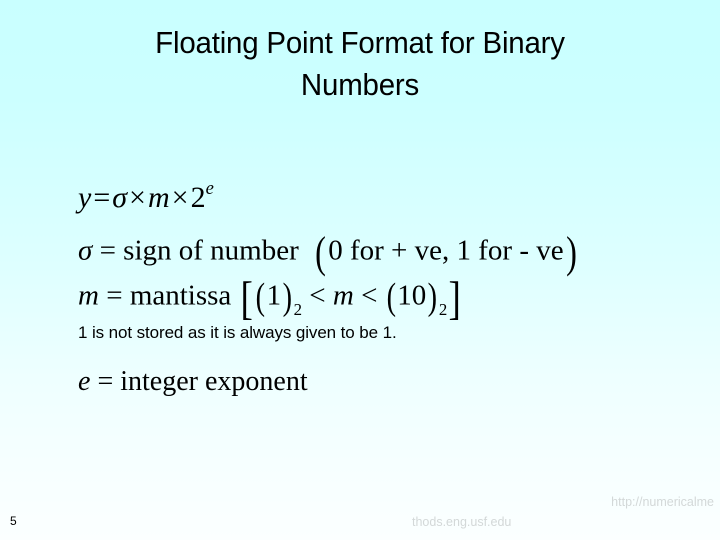  Describe the element at coordinates (378, 388) in the screenshot. I see `equation-definition-exponent: e = integer exponent` at that location.